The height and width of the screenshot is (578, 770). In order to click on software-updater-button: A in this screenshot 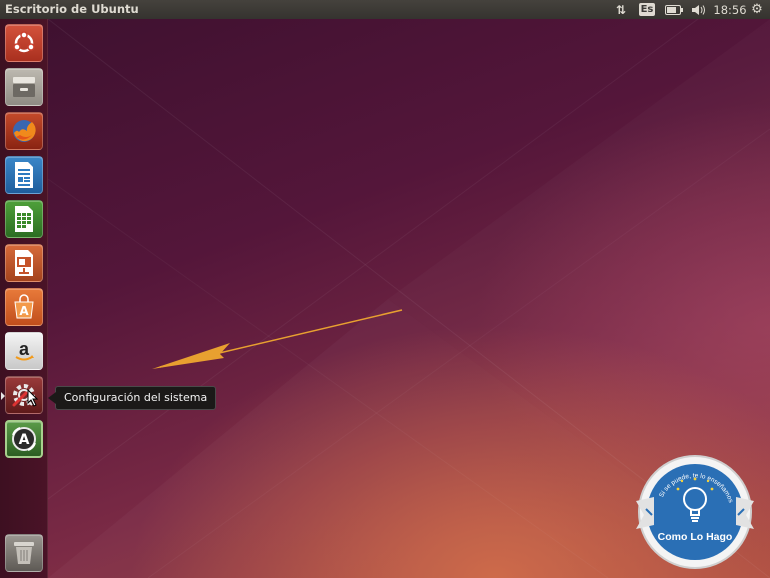, I will do `click(24, 439)`.